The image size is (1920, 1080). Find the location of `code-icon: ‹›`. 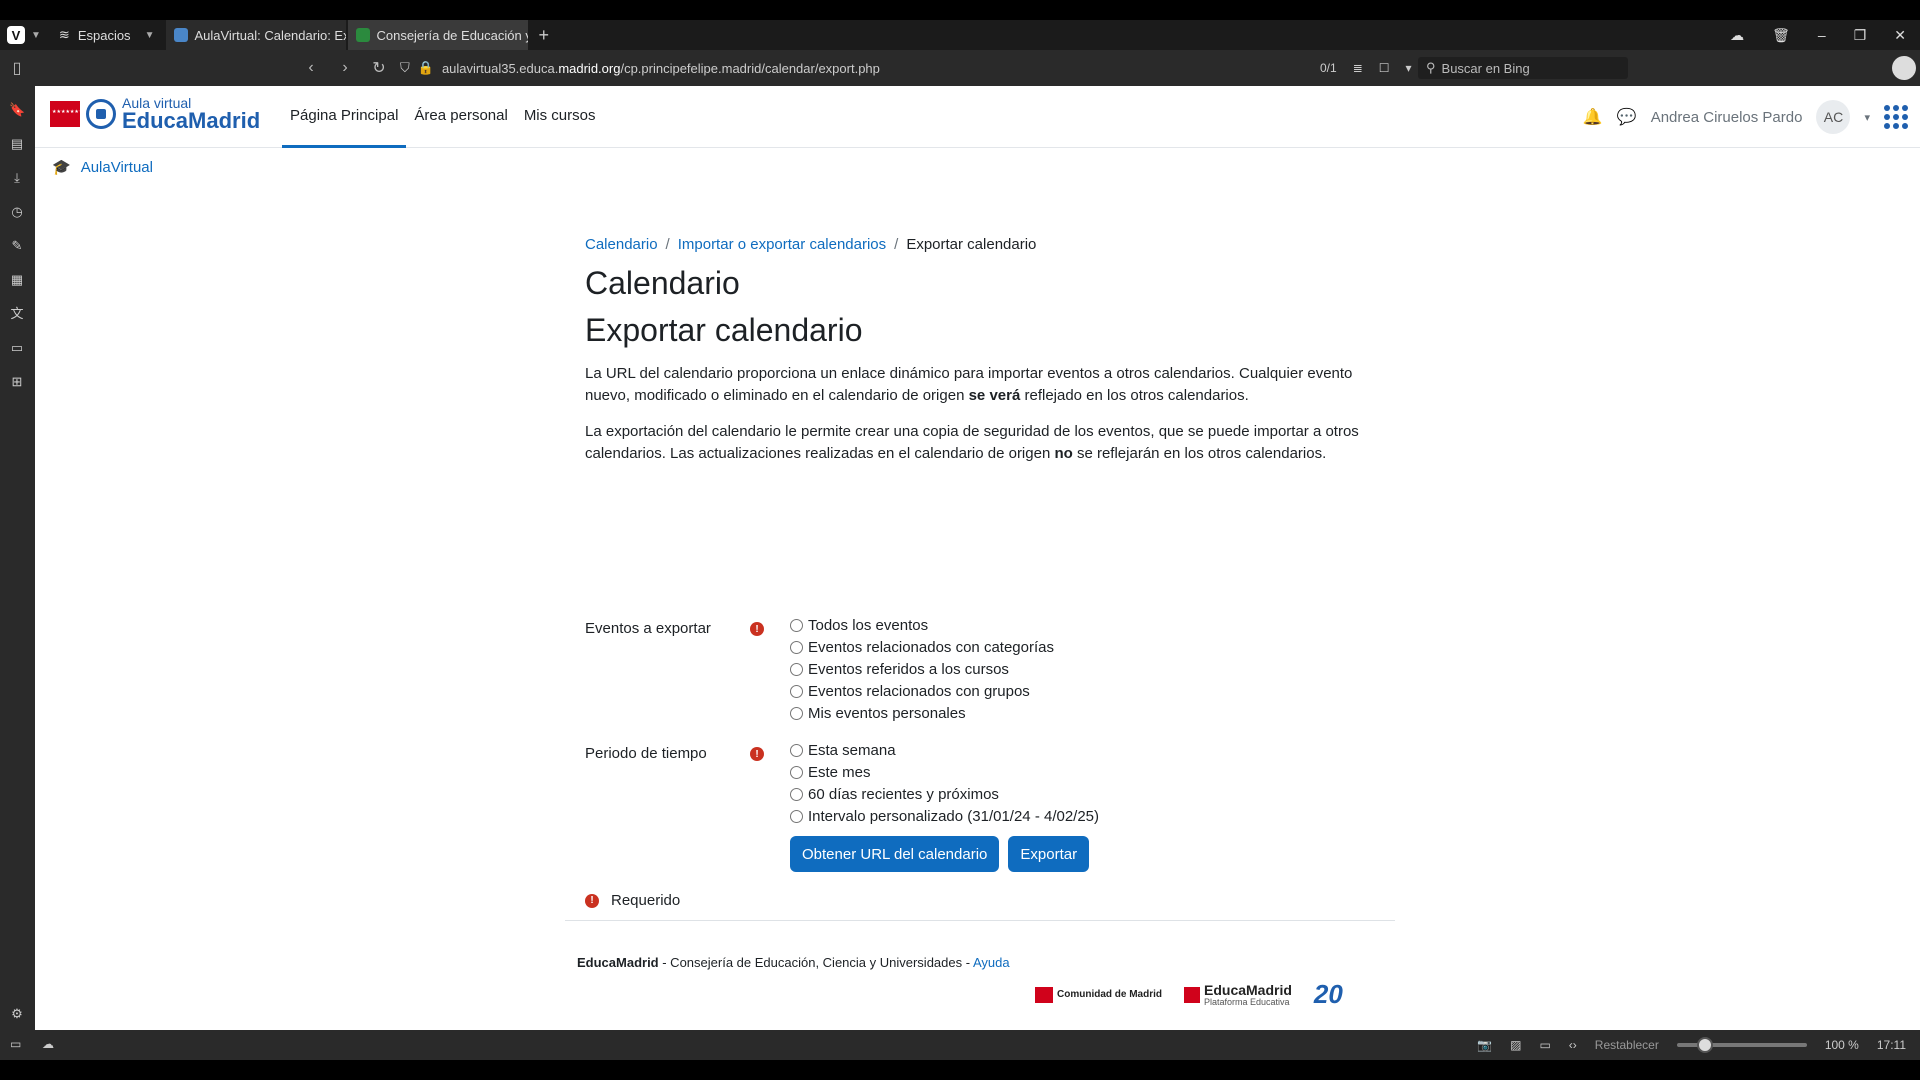

code-icon: ‹› is located at coordinates (1573, 1045).